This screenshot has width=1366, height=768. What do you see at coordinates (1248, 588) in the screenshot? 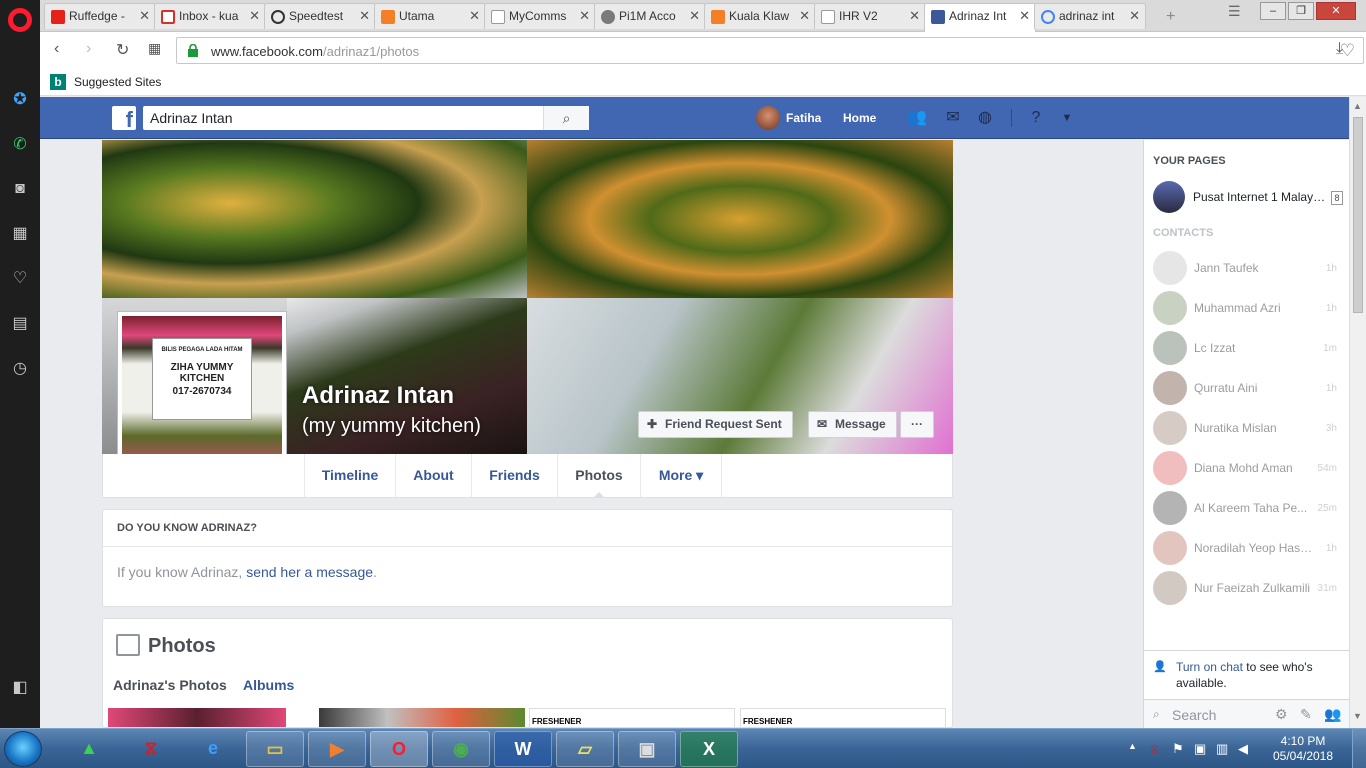
I see `contact-item: Nur Faeizah Zulkamili 31m` at bounding box center [1248, 588].